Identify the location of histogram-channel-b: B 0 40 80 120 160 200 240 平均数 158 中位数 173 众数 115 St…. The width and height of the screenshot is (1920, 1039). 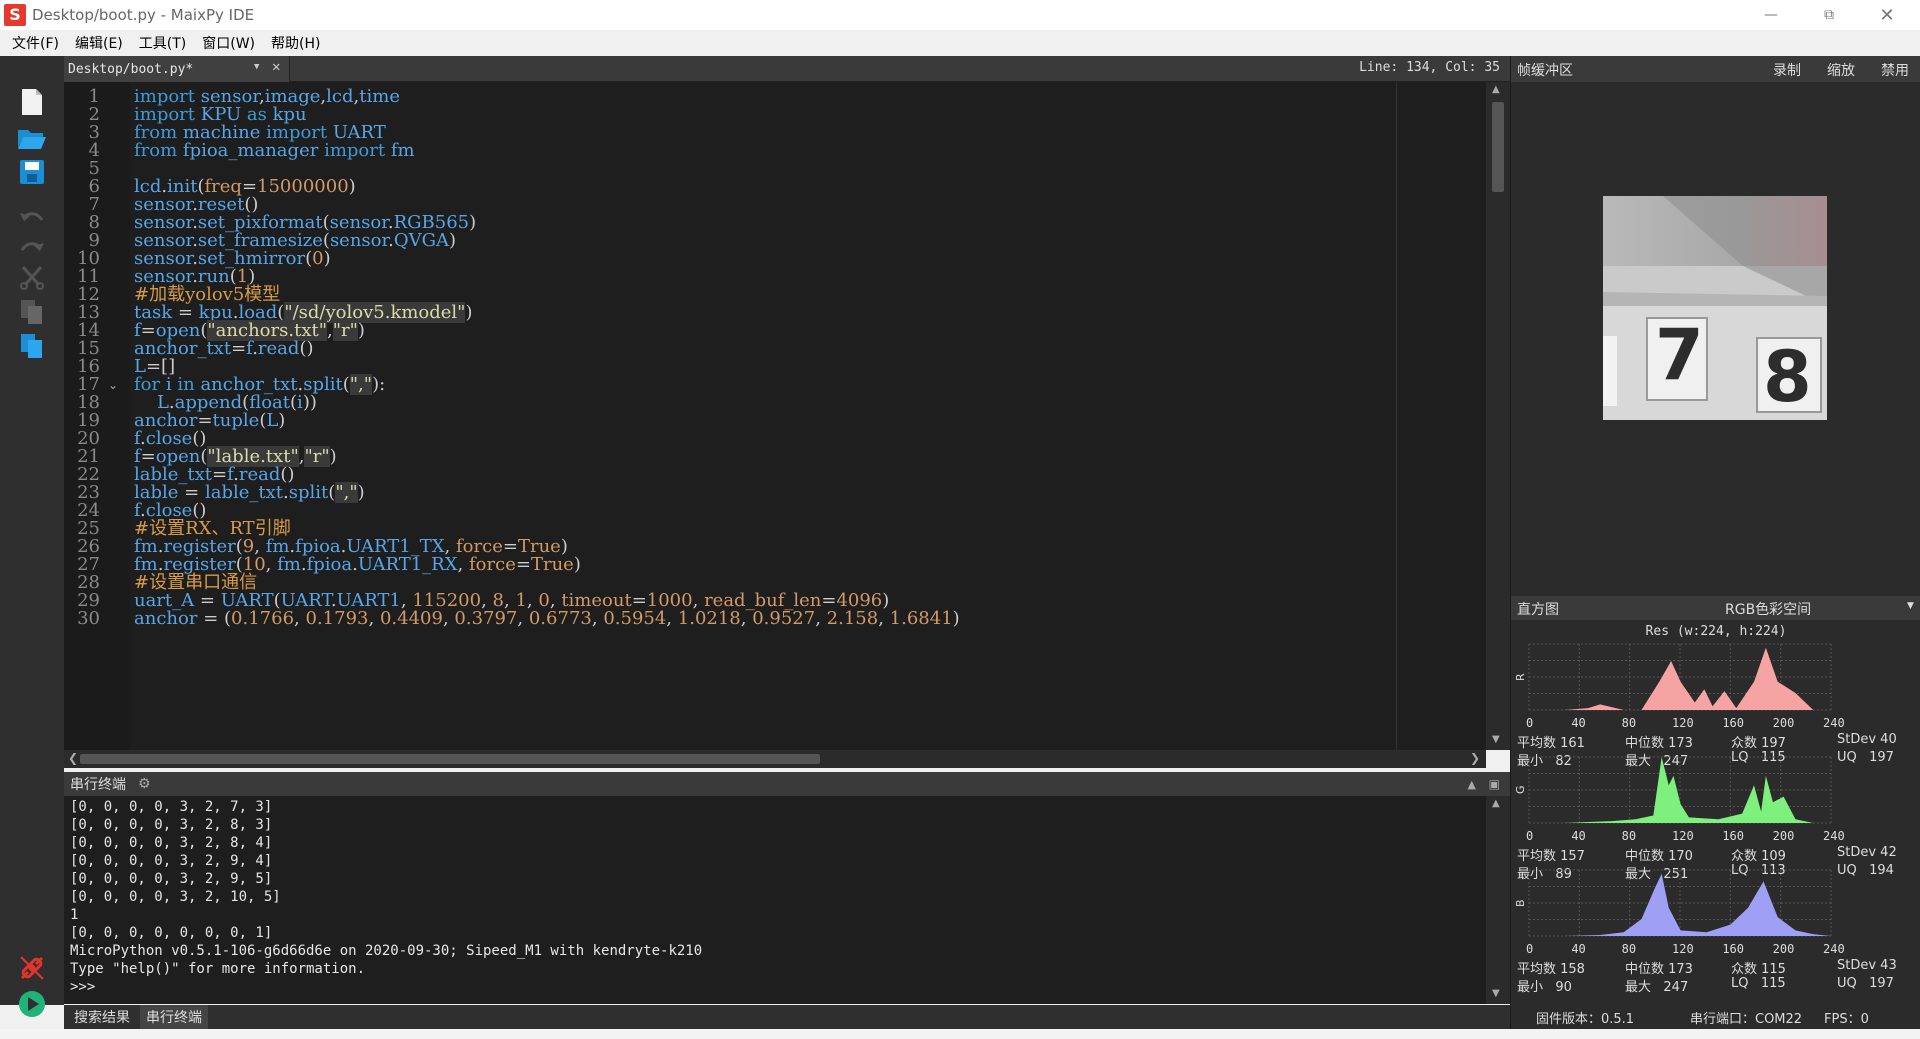
(1715, 930).